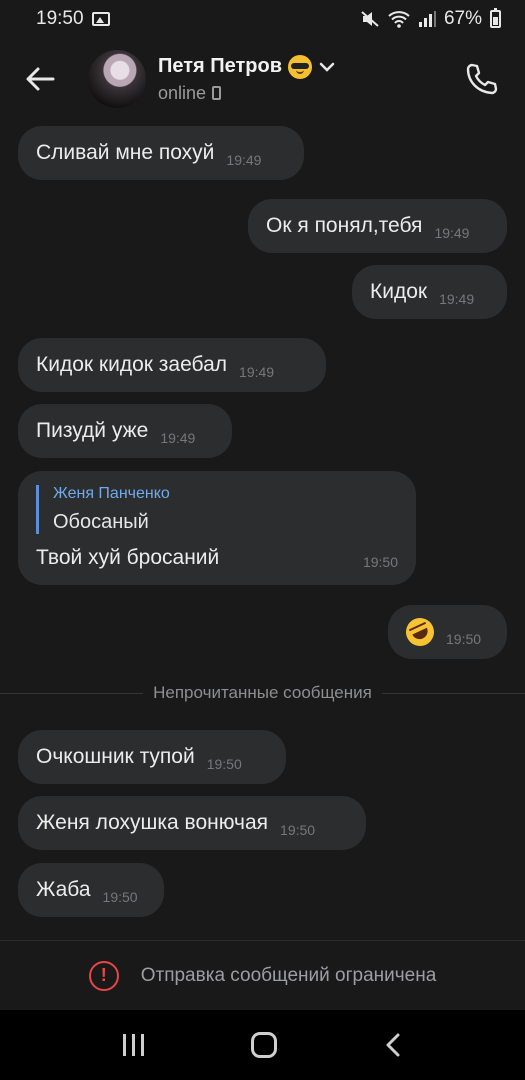 Image resolution: width=525 pixels, height=1080 pixels. Describe the element at coordinates (111, 493) in the screenshot. I see `quote-author: Женя Панченко` at that location.